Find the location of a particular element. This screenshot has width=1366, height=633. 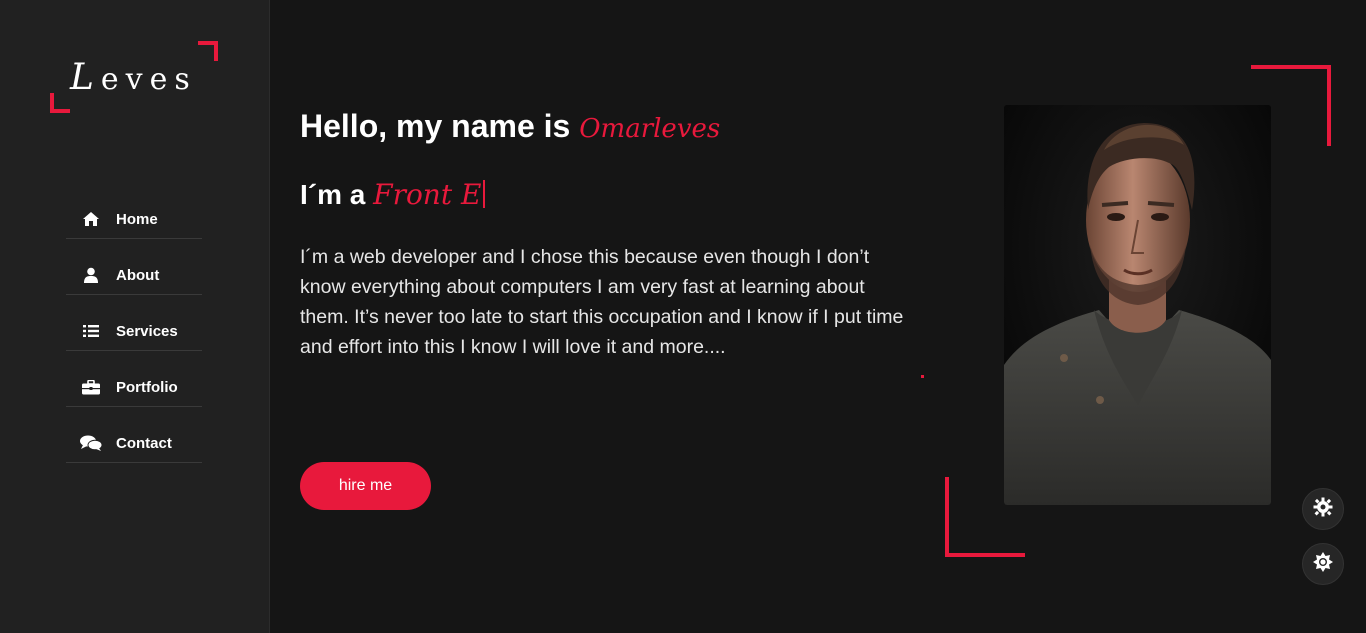

nav-label-portfolio: Portfolio is located at coordinates (147, 387).